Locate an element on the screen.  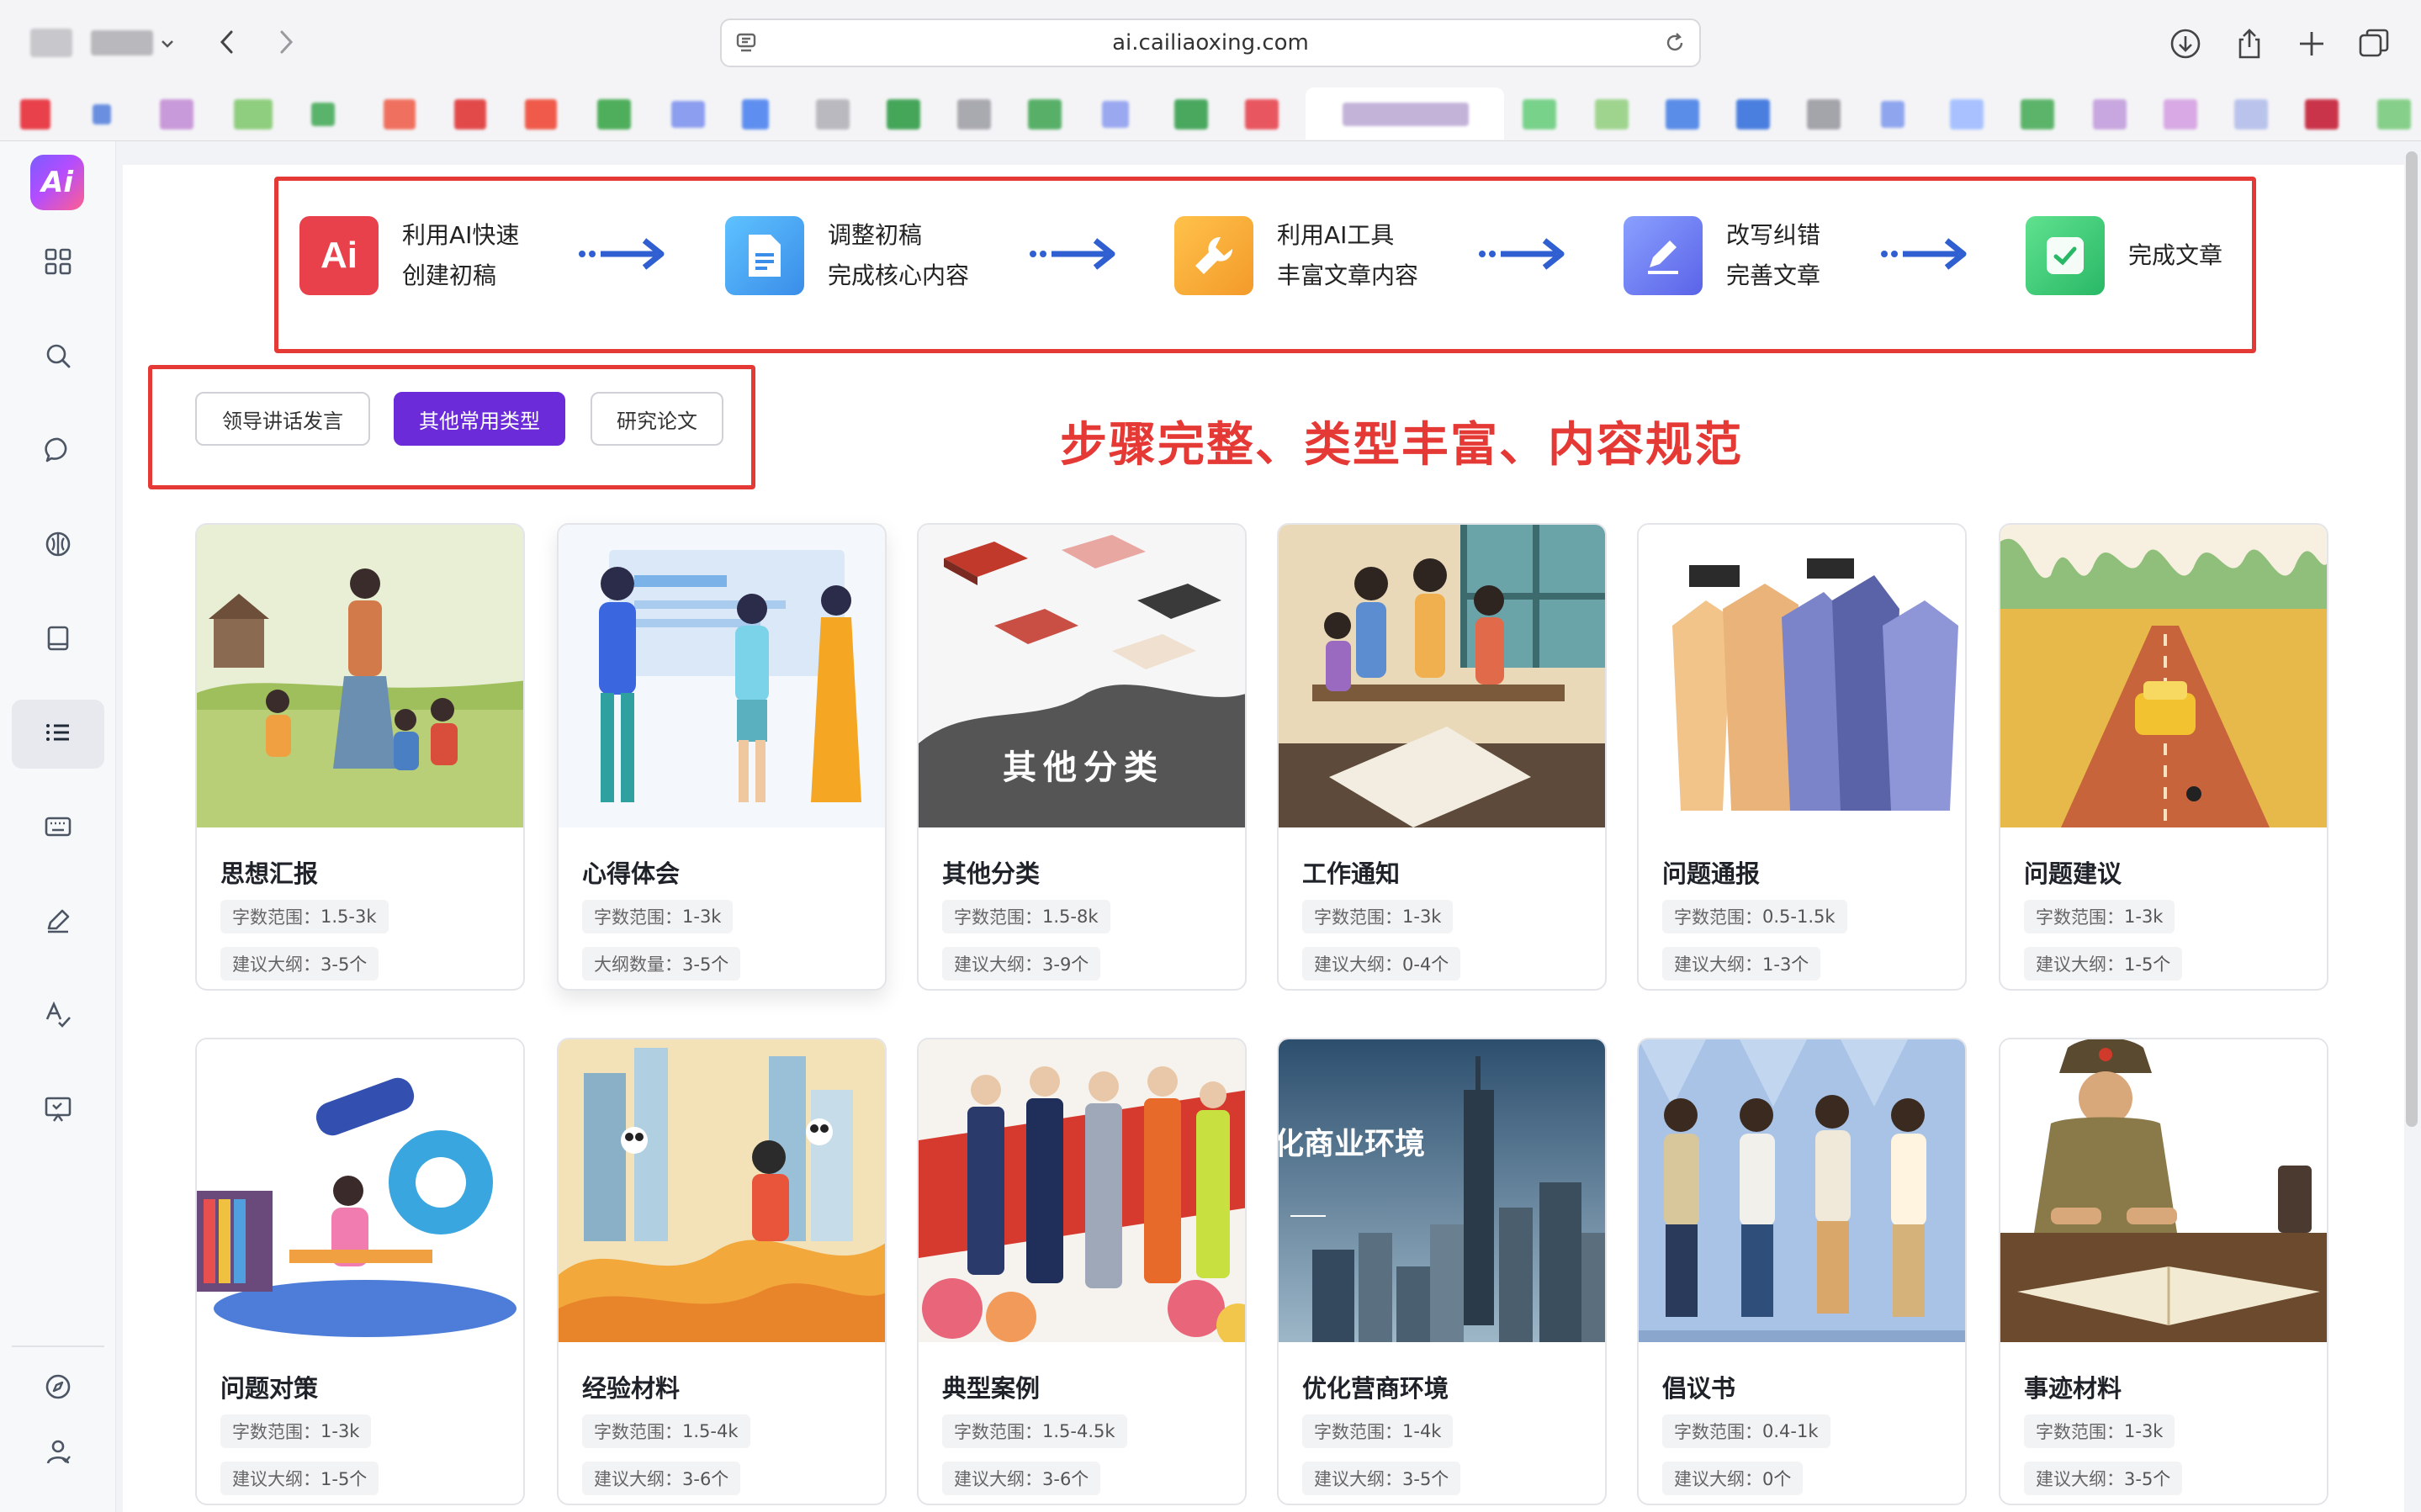
url-text: ai.cailiaoxing.com is located at coordinates (1211, 43).